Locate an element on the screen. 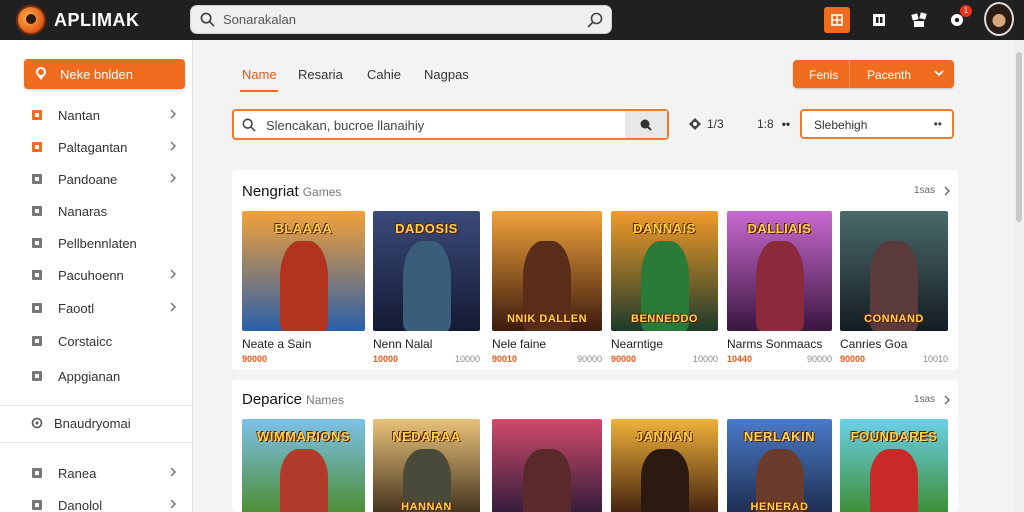 The width and height of the screenshot is (1024, 512). game-thumbnail: NERLAKIN HENERAD is located at coordinates (779, 465).